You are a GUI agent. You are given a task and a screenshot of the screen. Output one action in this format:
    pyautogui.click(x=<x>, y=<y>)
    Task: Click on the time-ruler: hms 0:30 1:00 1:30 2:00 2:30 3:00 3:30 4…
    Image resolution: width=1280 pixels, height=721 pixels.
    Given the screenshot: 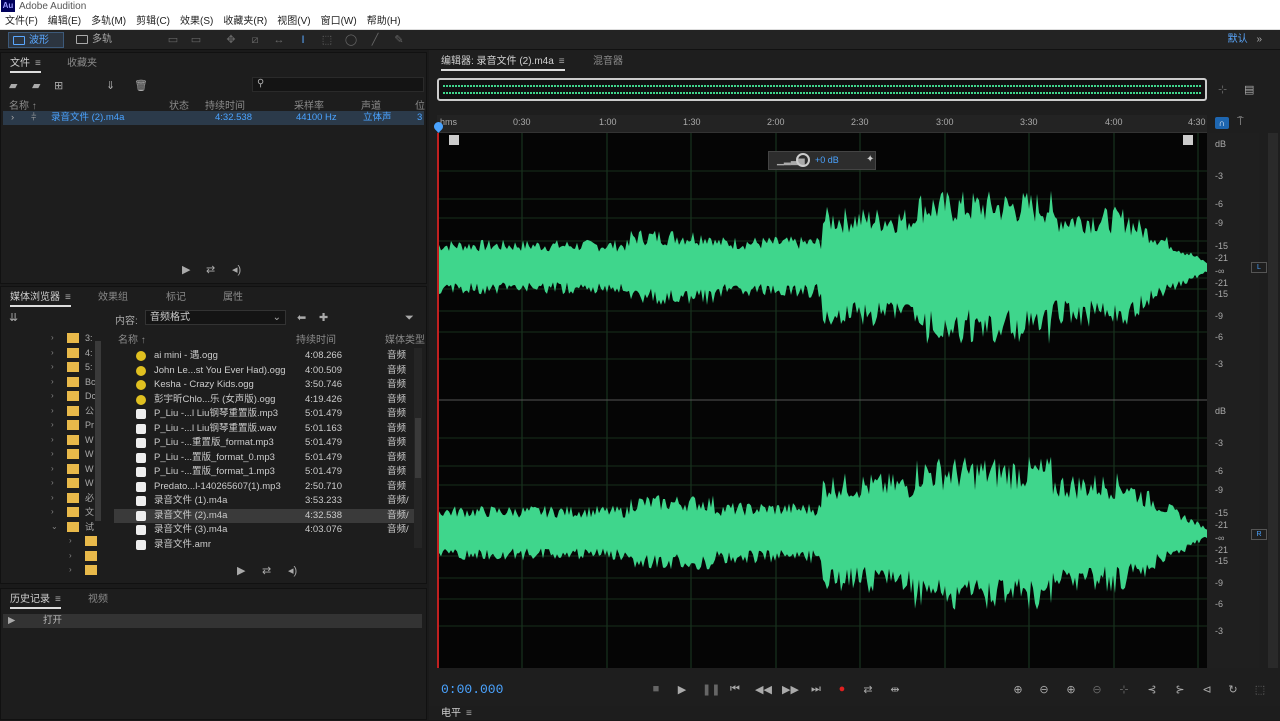 What is the action you would take?
    pyautogui.click(x=819, y=124)
    